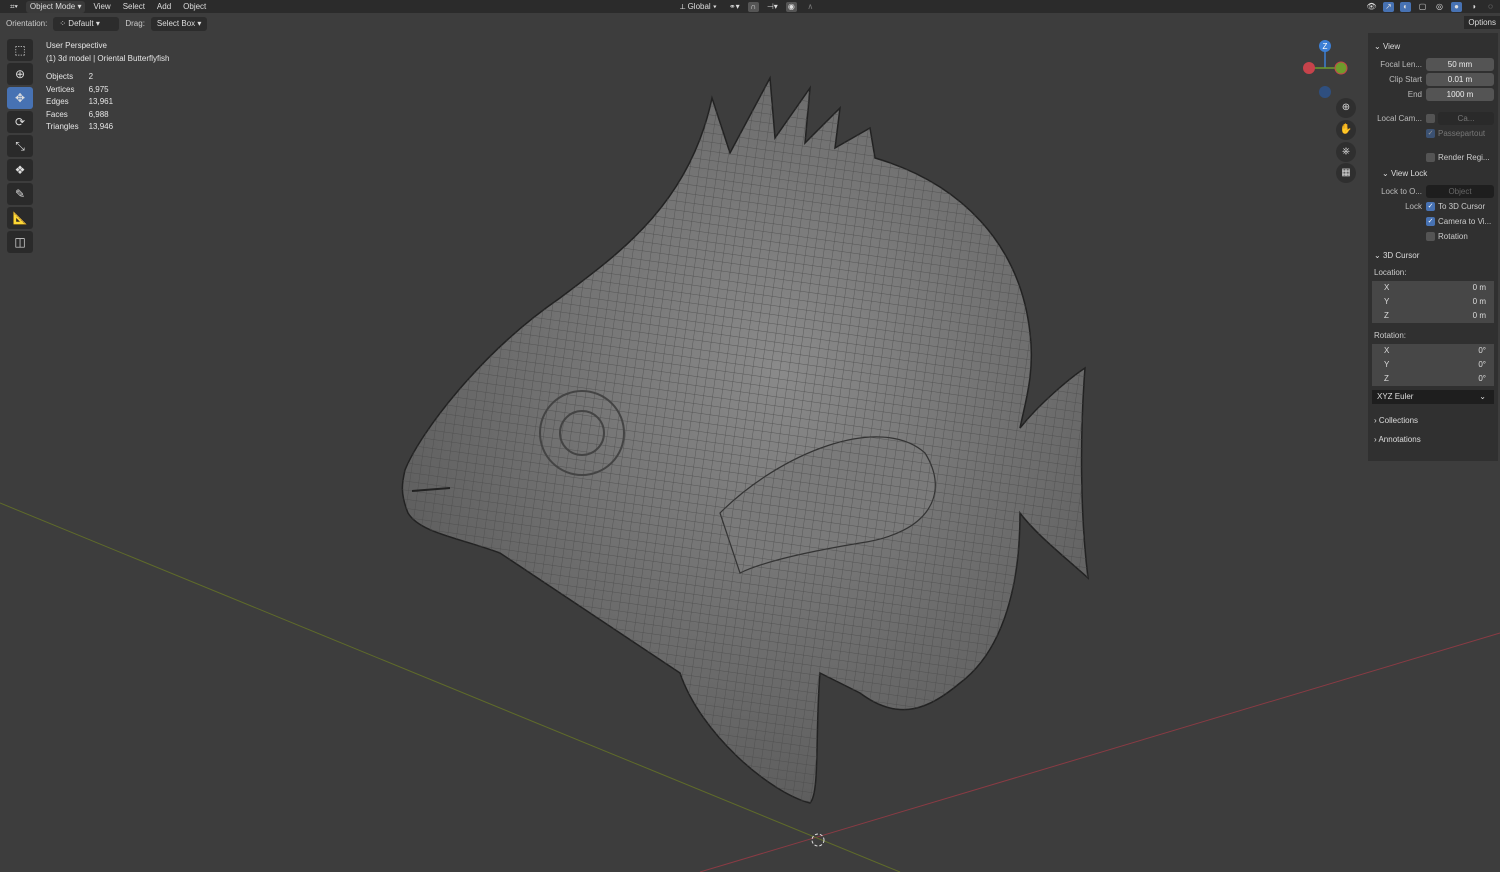  What do you see at coordinates (20, 218) in the screenshot?
I see `measure-tool-icon: 📐` at bounding box center [20, 218].